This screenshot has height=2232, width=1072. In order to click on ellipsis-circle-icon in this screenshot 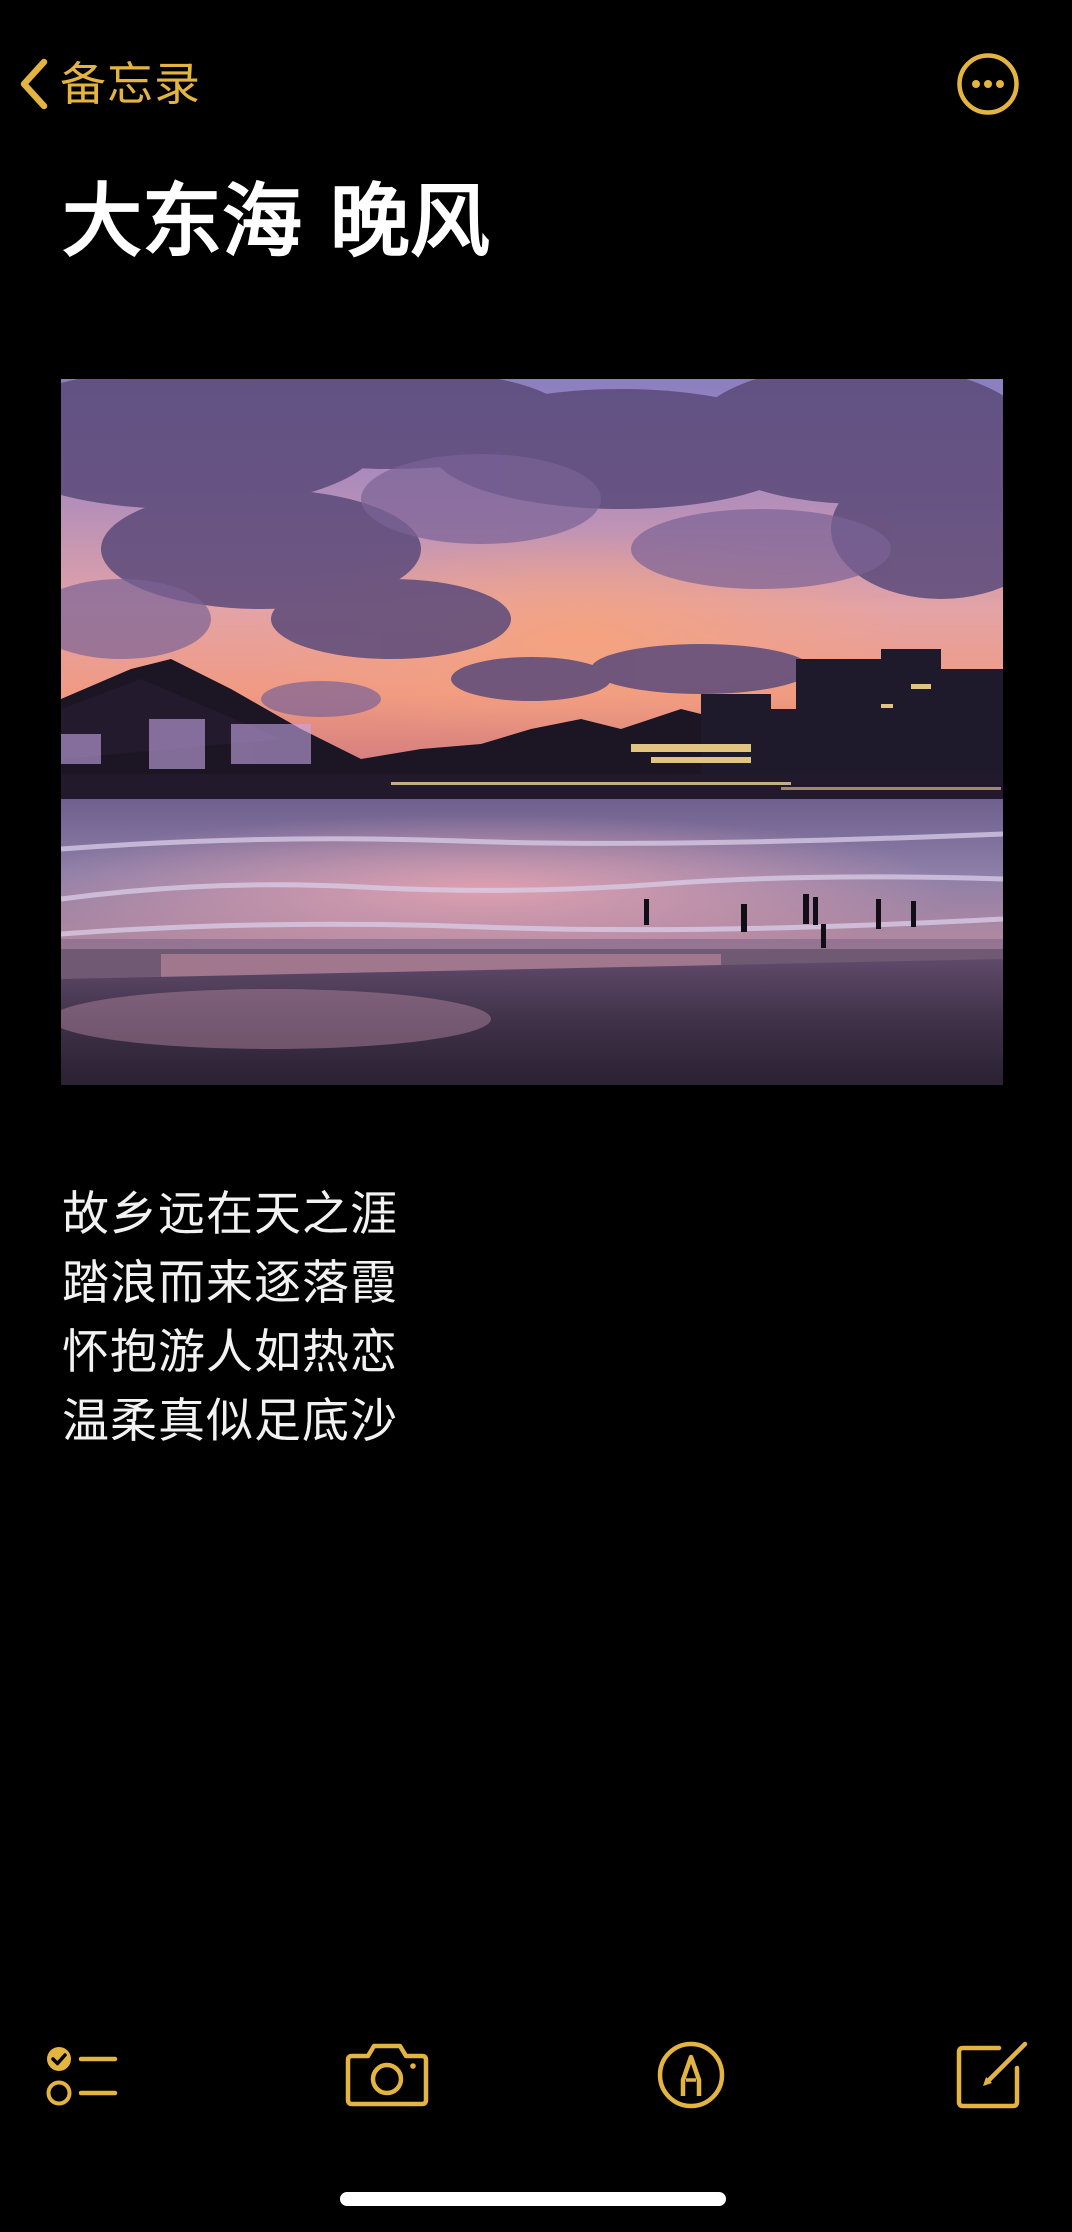, I will do `click(988, 84)`.